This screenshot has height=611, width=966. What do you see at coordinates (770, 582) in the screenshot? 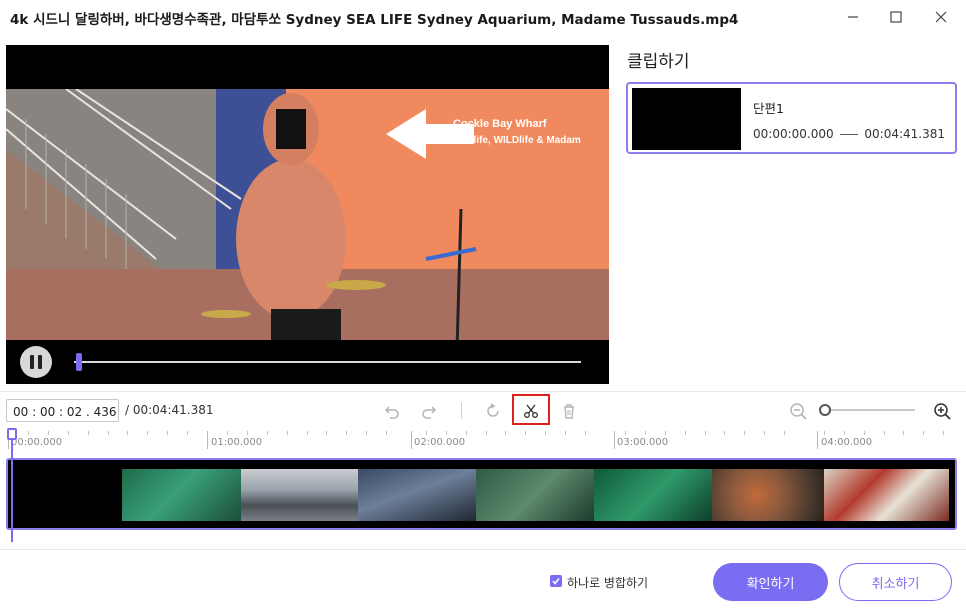
I see `confirm-button: 확인하기` at bounding box center [770, 582].